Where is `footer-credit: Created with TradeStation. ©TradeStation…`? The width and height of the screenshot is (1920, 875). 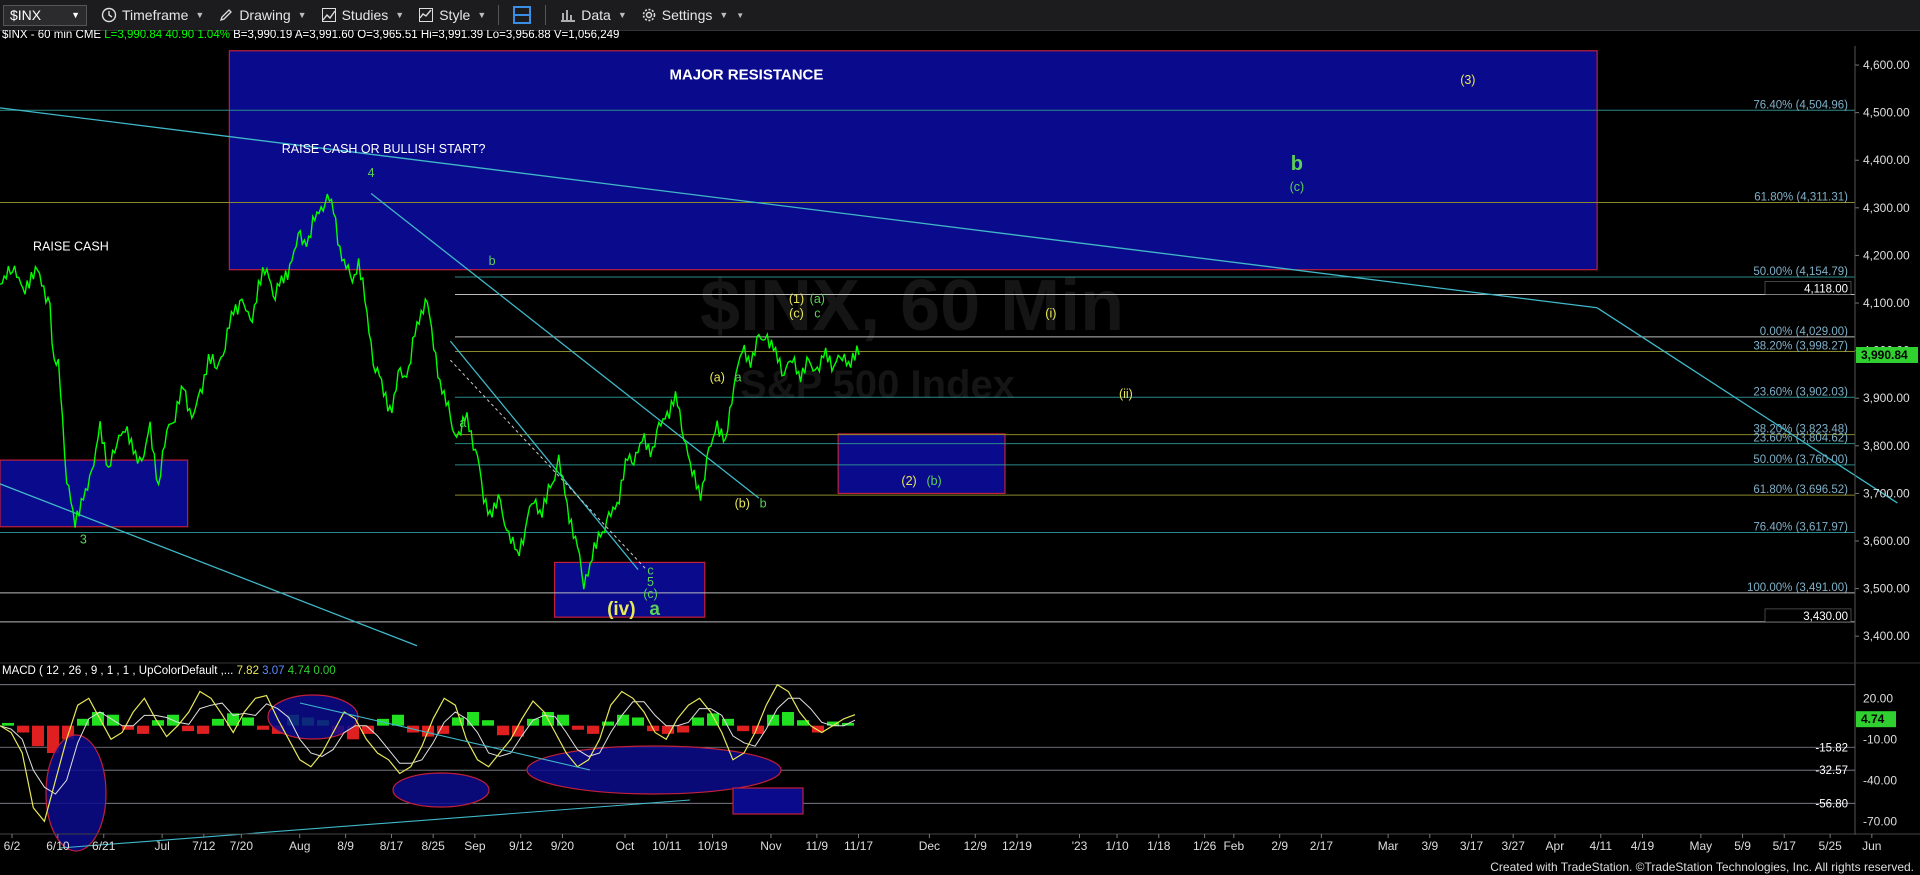
footer-credit: Created with TradeStation. ©TradeStation… is located at coordinates (1702, 867).